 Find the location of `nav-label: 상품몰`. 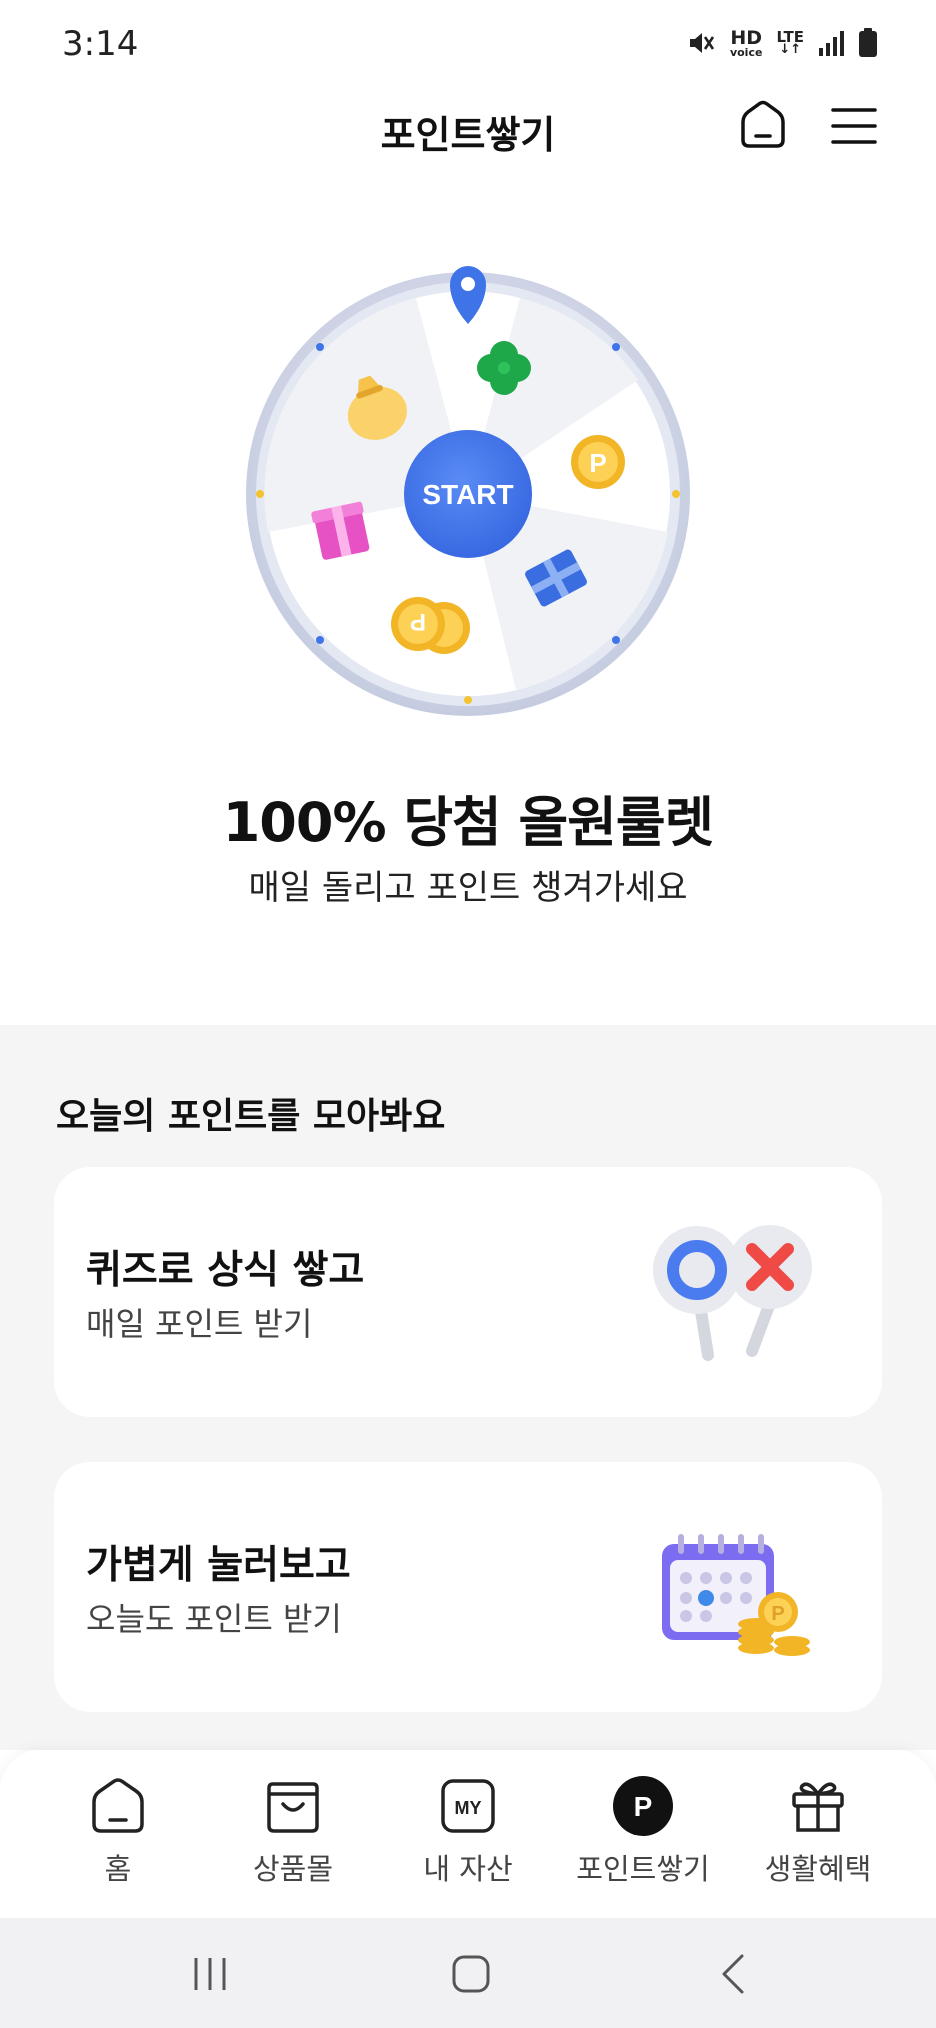

nav-label: 상품몰 is located at coordinates (293, 1869).